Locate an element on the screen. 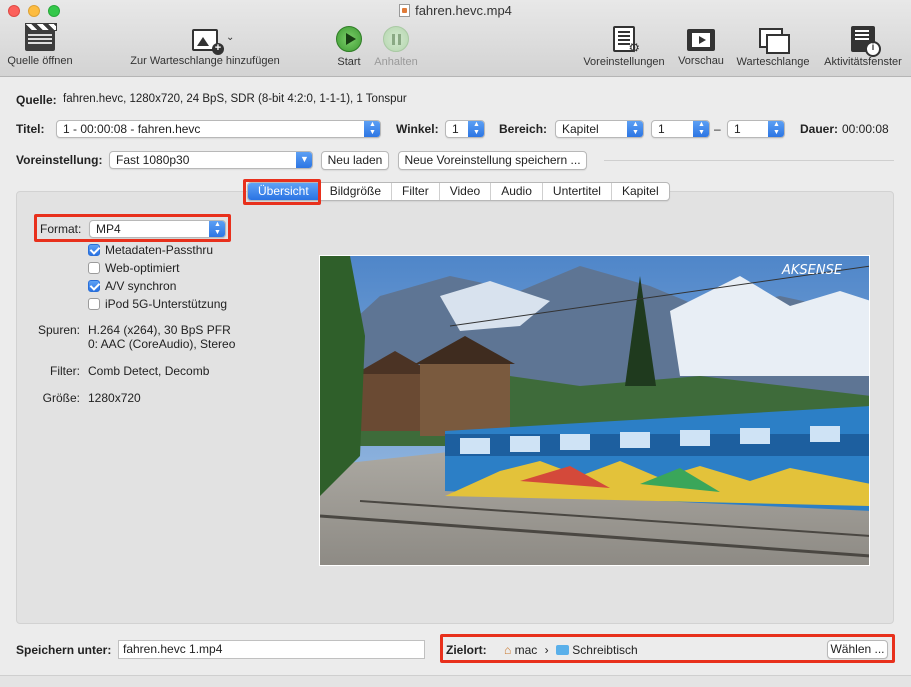  tab-dimensions: Bildgröße is located at coordinates (354, 191).